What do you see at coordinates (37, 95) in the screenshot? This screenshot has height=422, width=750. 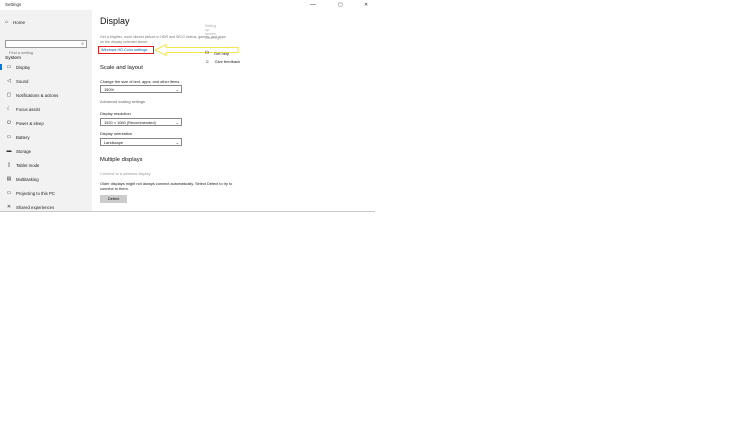 I see `sidebar-item-label: Notifications & actions` at bounding box center [37, 95].